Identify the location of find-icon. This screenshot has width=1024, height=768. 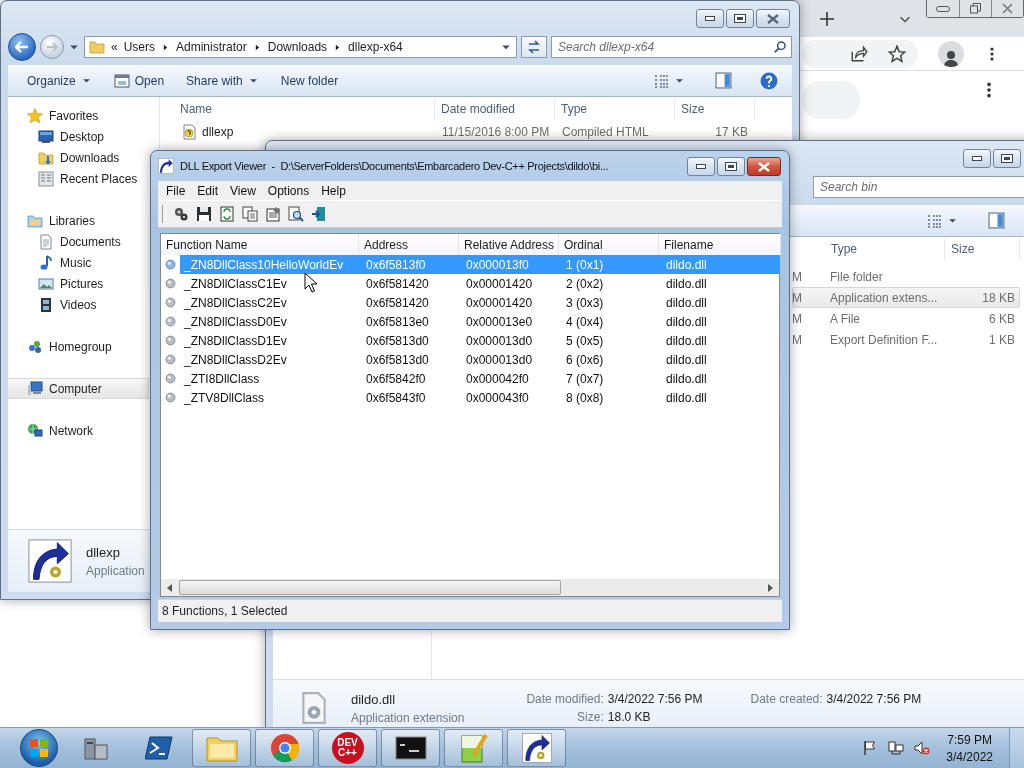
(296, 214).